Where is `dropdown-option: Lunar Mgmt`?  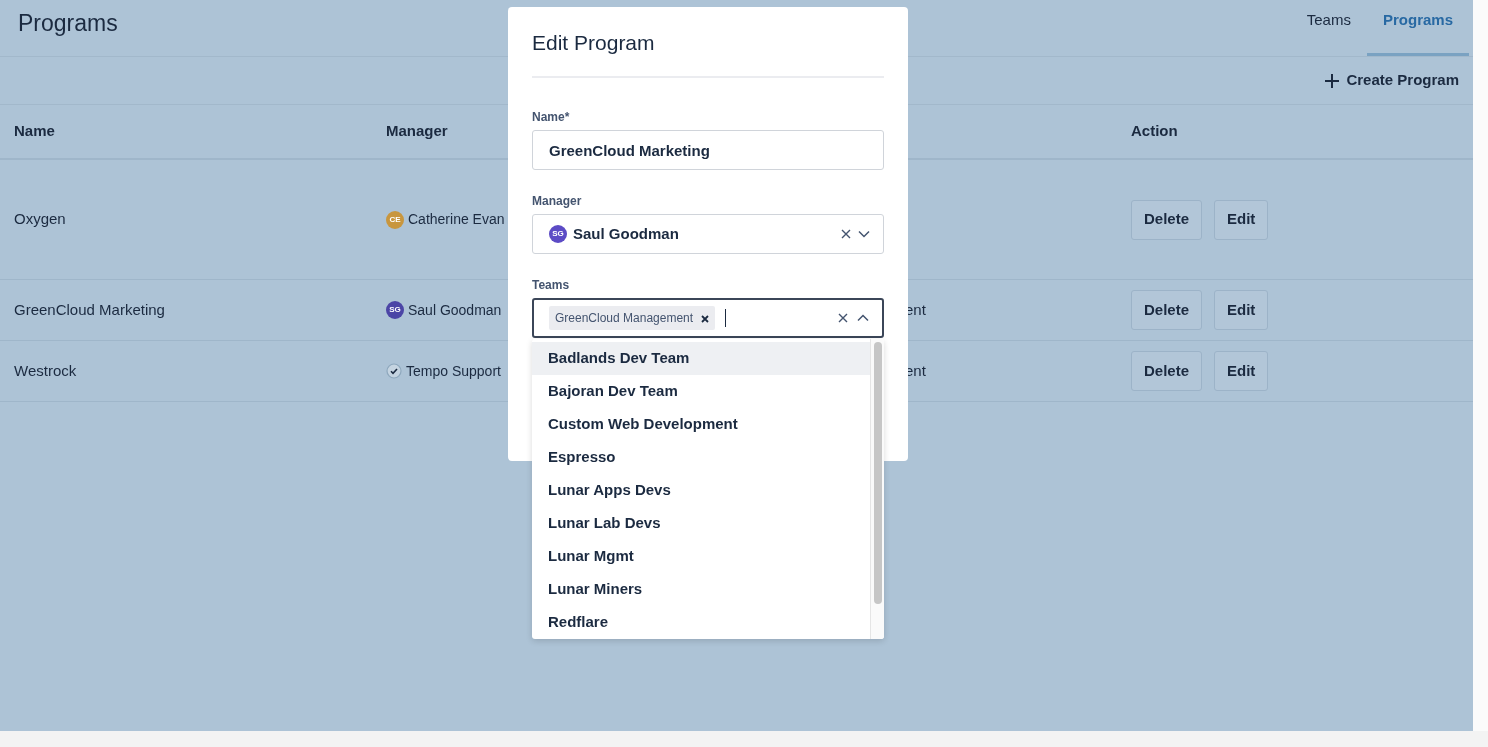 dropdown-option: Lunar Mgmt is located at coordinates (701, 556).